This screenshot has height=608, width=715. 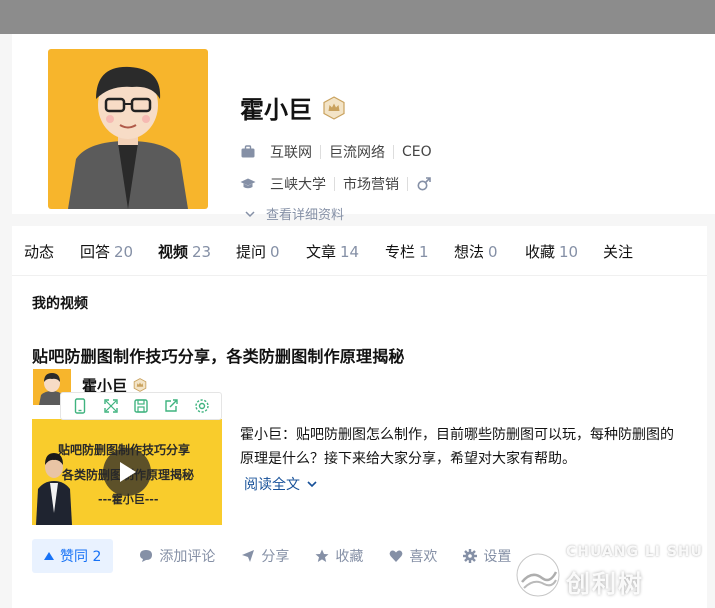 What do you see at coordinates (305, 215) in the screenshot?
I see `view-details-label: 查看详细资料` at bounding box center [305, 215].